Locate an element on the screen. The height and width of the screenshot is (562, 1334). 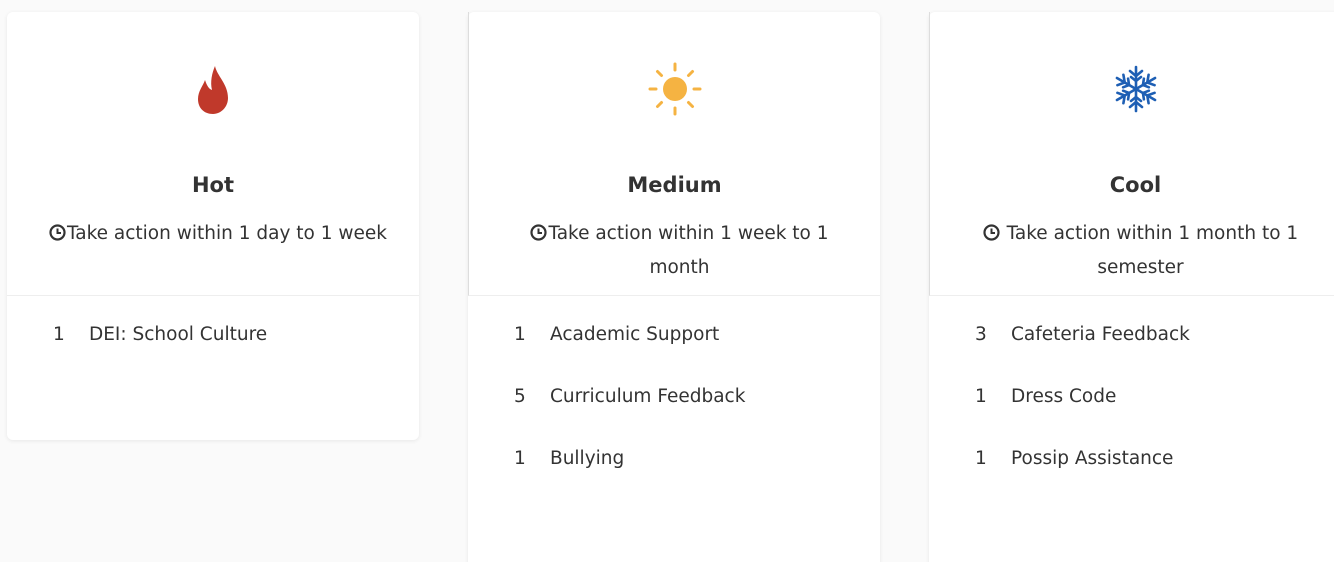
card-title: Cool is located at coordinates (1135, 185).